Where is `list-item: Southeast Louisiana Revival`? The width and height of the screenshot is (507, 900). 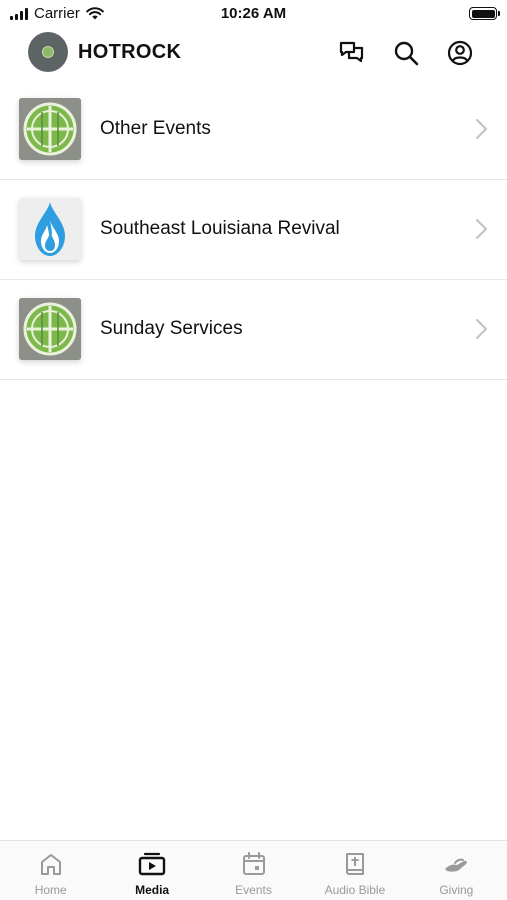
list-item: Southeast Louisiana Revival is located at coordinates (253, 230).